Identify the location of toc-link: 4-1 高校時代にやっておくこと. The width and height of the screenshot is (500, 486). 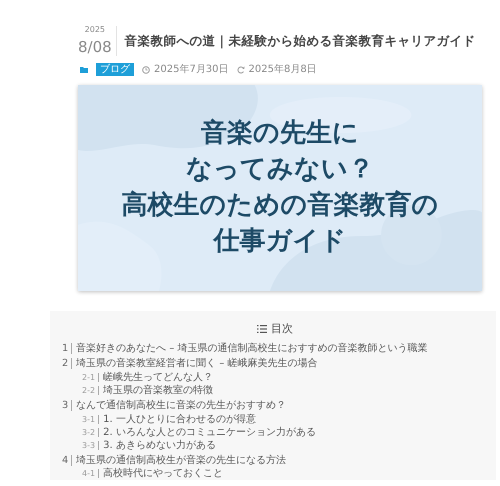
(275, 473).